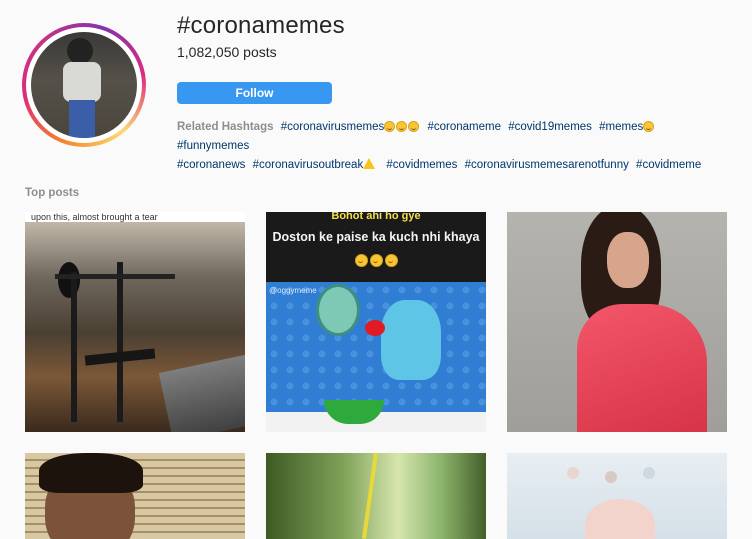 The width and height of the screenshot is (752, 539). What do you see at coordinates (550, 127) in the screenshot?
I see `hashtag-link: #covid19memes` at bounding box center [550, 127].